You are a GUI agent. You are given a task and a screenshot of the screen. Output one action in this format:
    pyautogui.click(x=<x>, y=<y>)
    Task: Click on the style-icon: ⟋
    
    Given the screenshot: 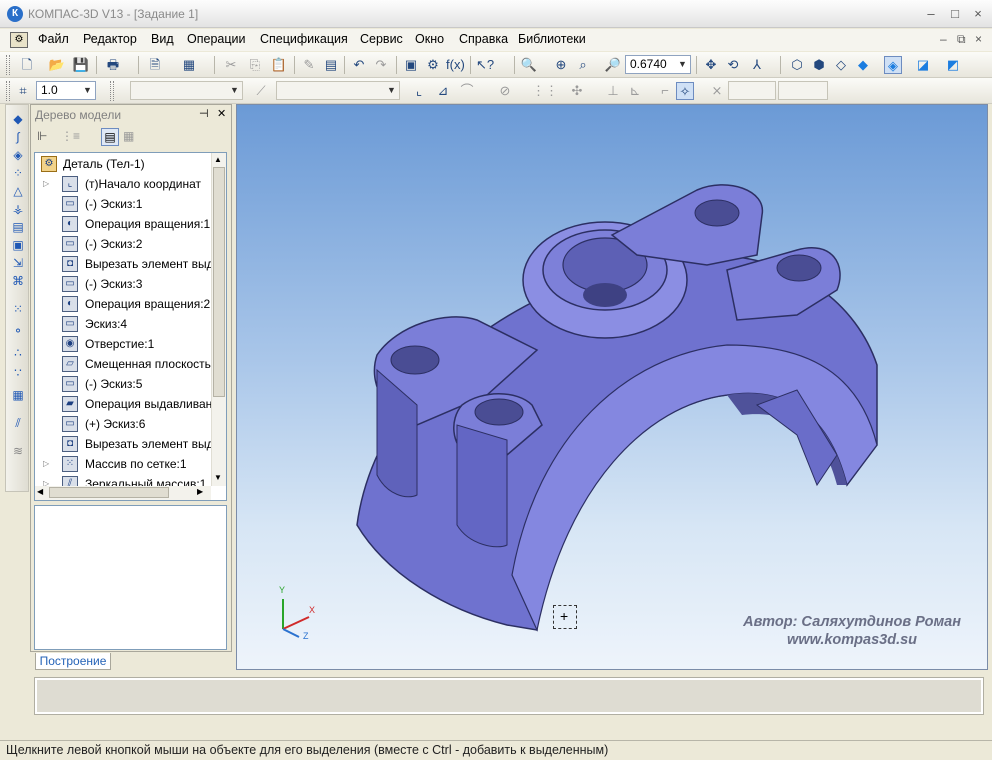 What is the action you would take?
    pyautogui.click(x=261, y=91)
    